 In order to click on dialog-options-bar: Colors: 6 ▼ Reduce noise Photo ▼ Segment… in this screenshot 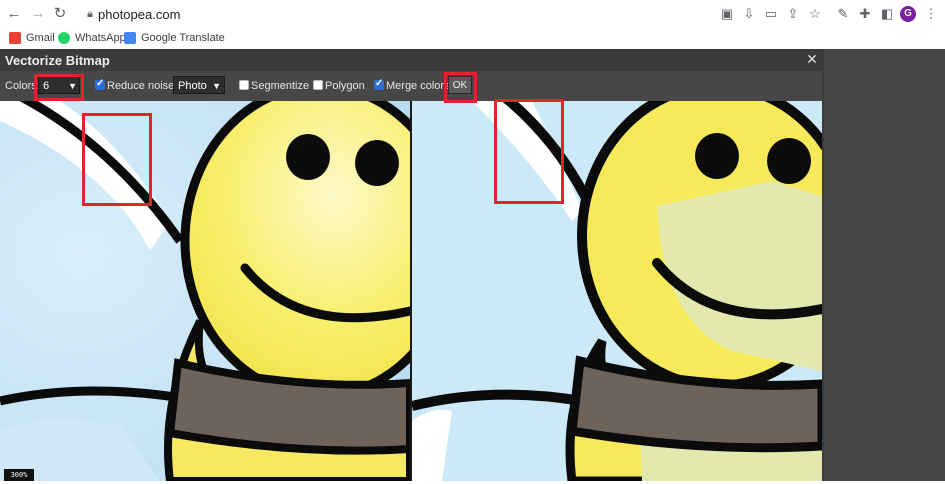, I will do `click(411, 86)`.